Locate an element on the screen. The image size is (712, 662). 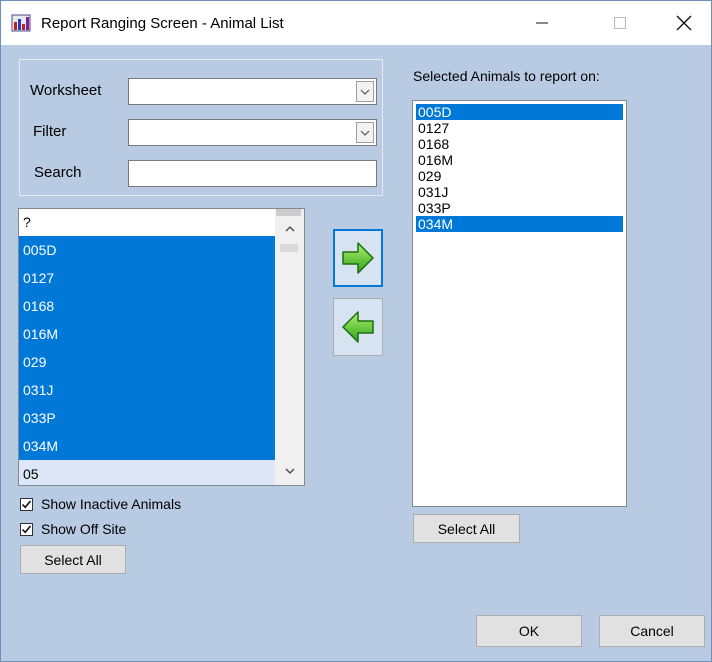
green-left-arrow-icon is located at coordinates (358, 327).